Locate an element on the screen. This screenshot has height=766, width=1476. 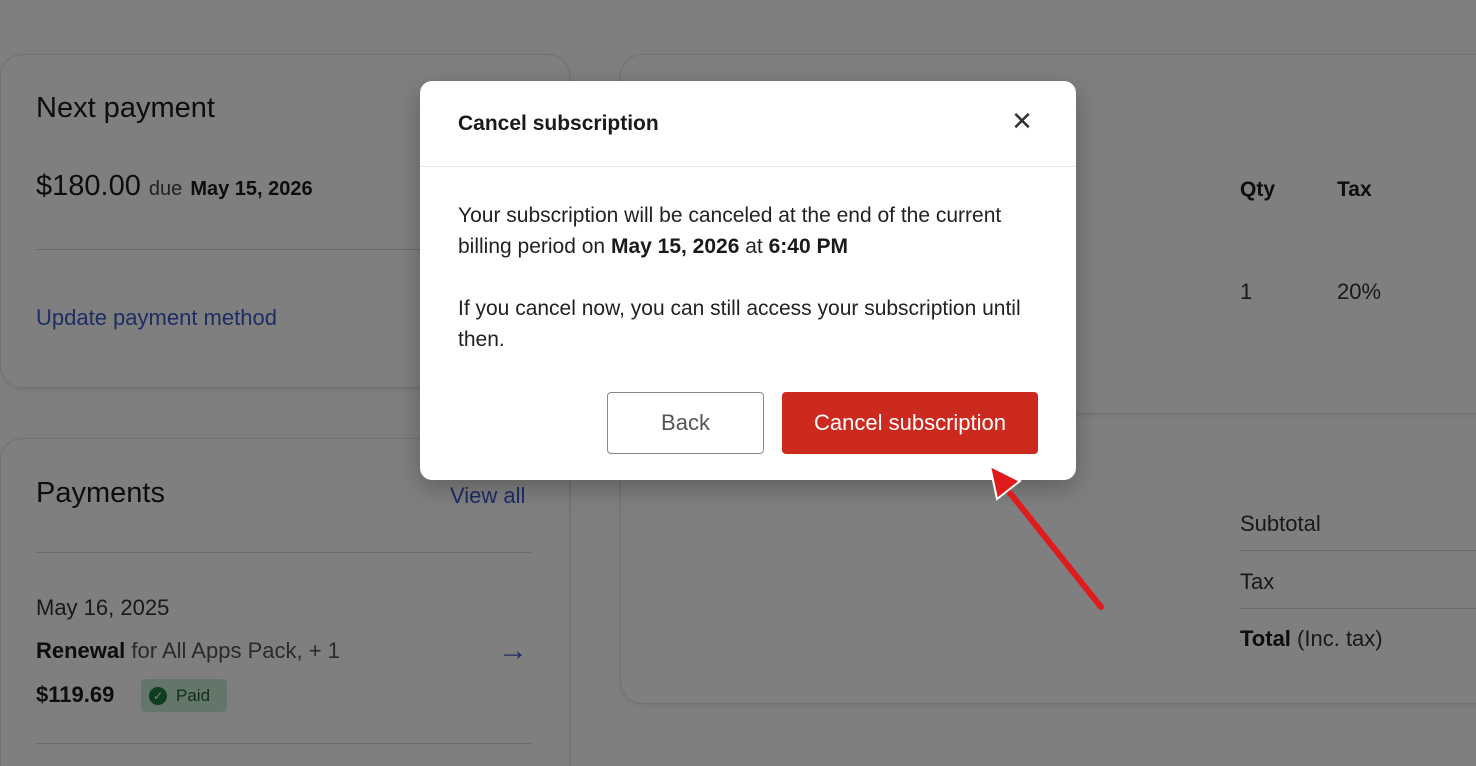
dialog-header: Cancel subscription ✕ is located at coordinates (748, 124).